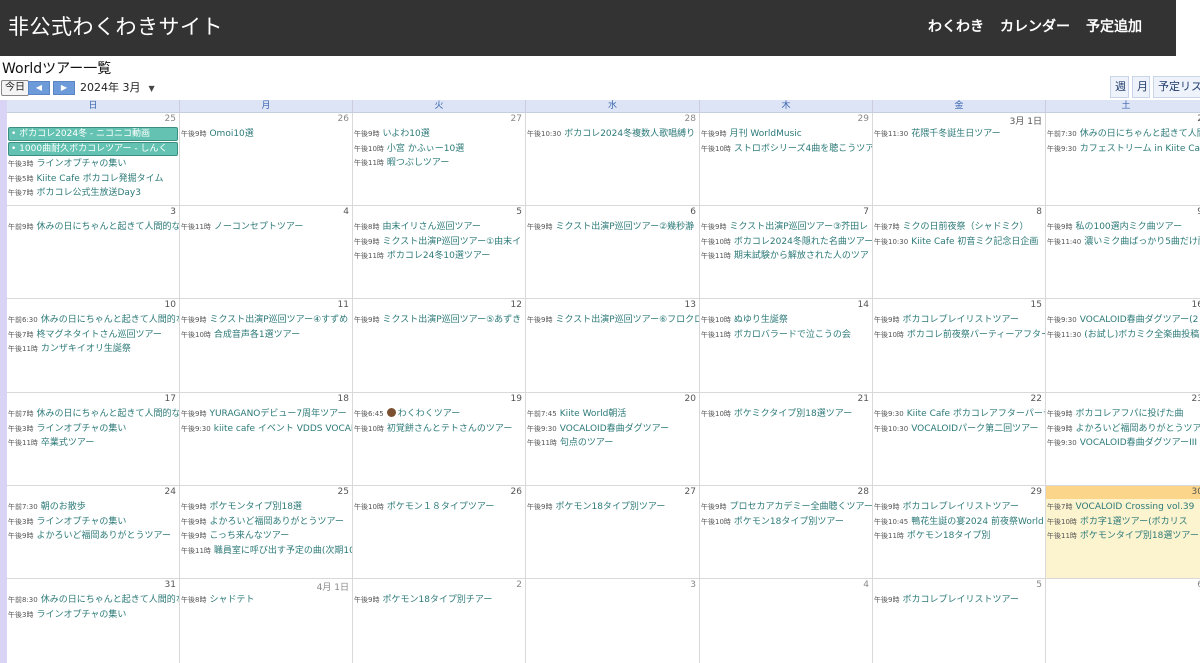  I want to click on event-item: 午後10時 ボカコレ前夜祭パーティーアフター, so click(959, 335).